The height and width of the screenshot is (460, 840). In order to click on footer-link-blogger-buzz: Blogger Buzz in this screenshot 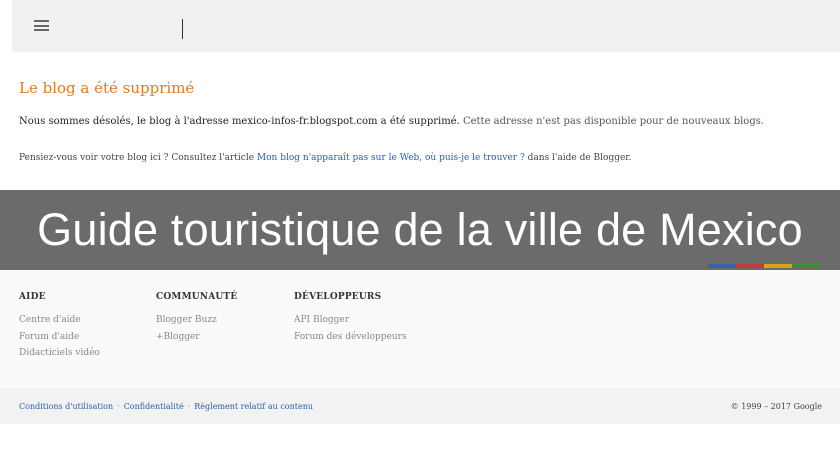, I will do `click(196, 320)`.